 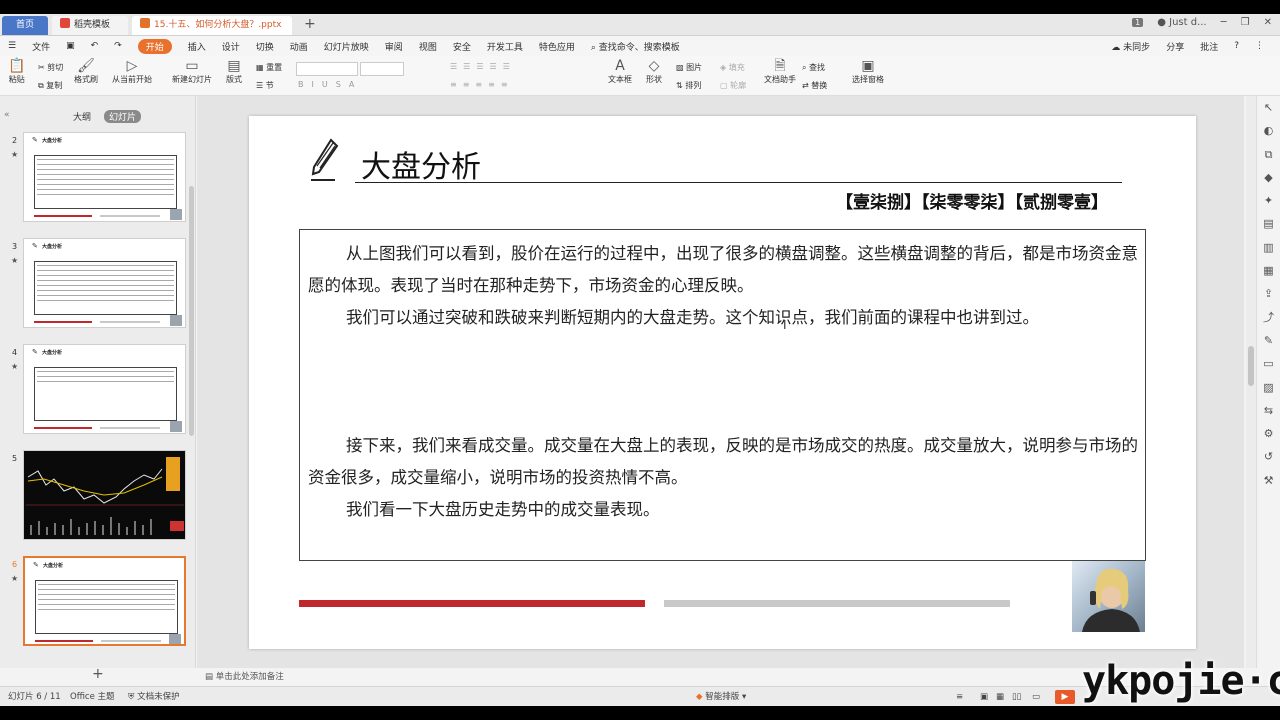 I want to click on section-button: ☰ 节, so click(x=265, y=85).